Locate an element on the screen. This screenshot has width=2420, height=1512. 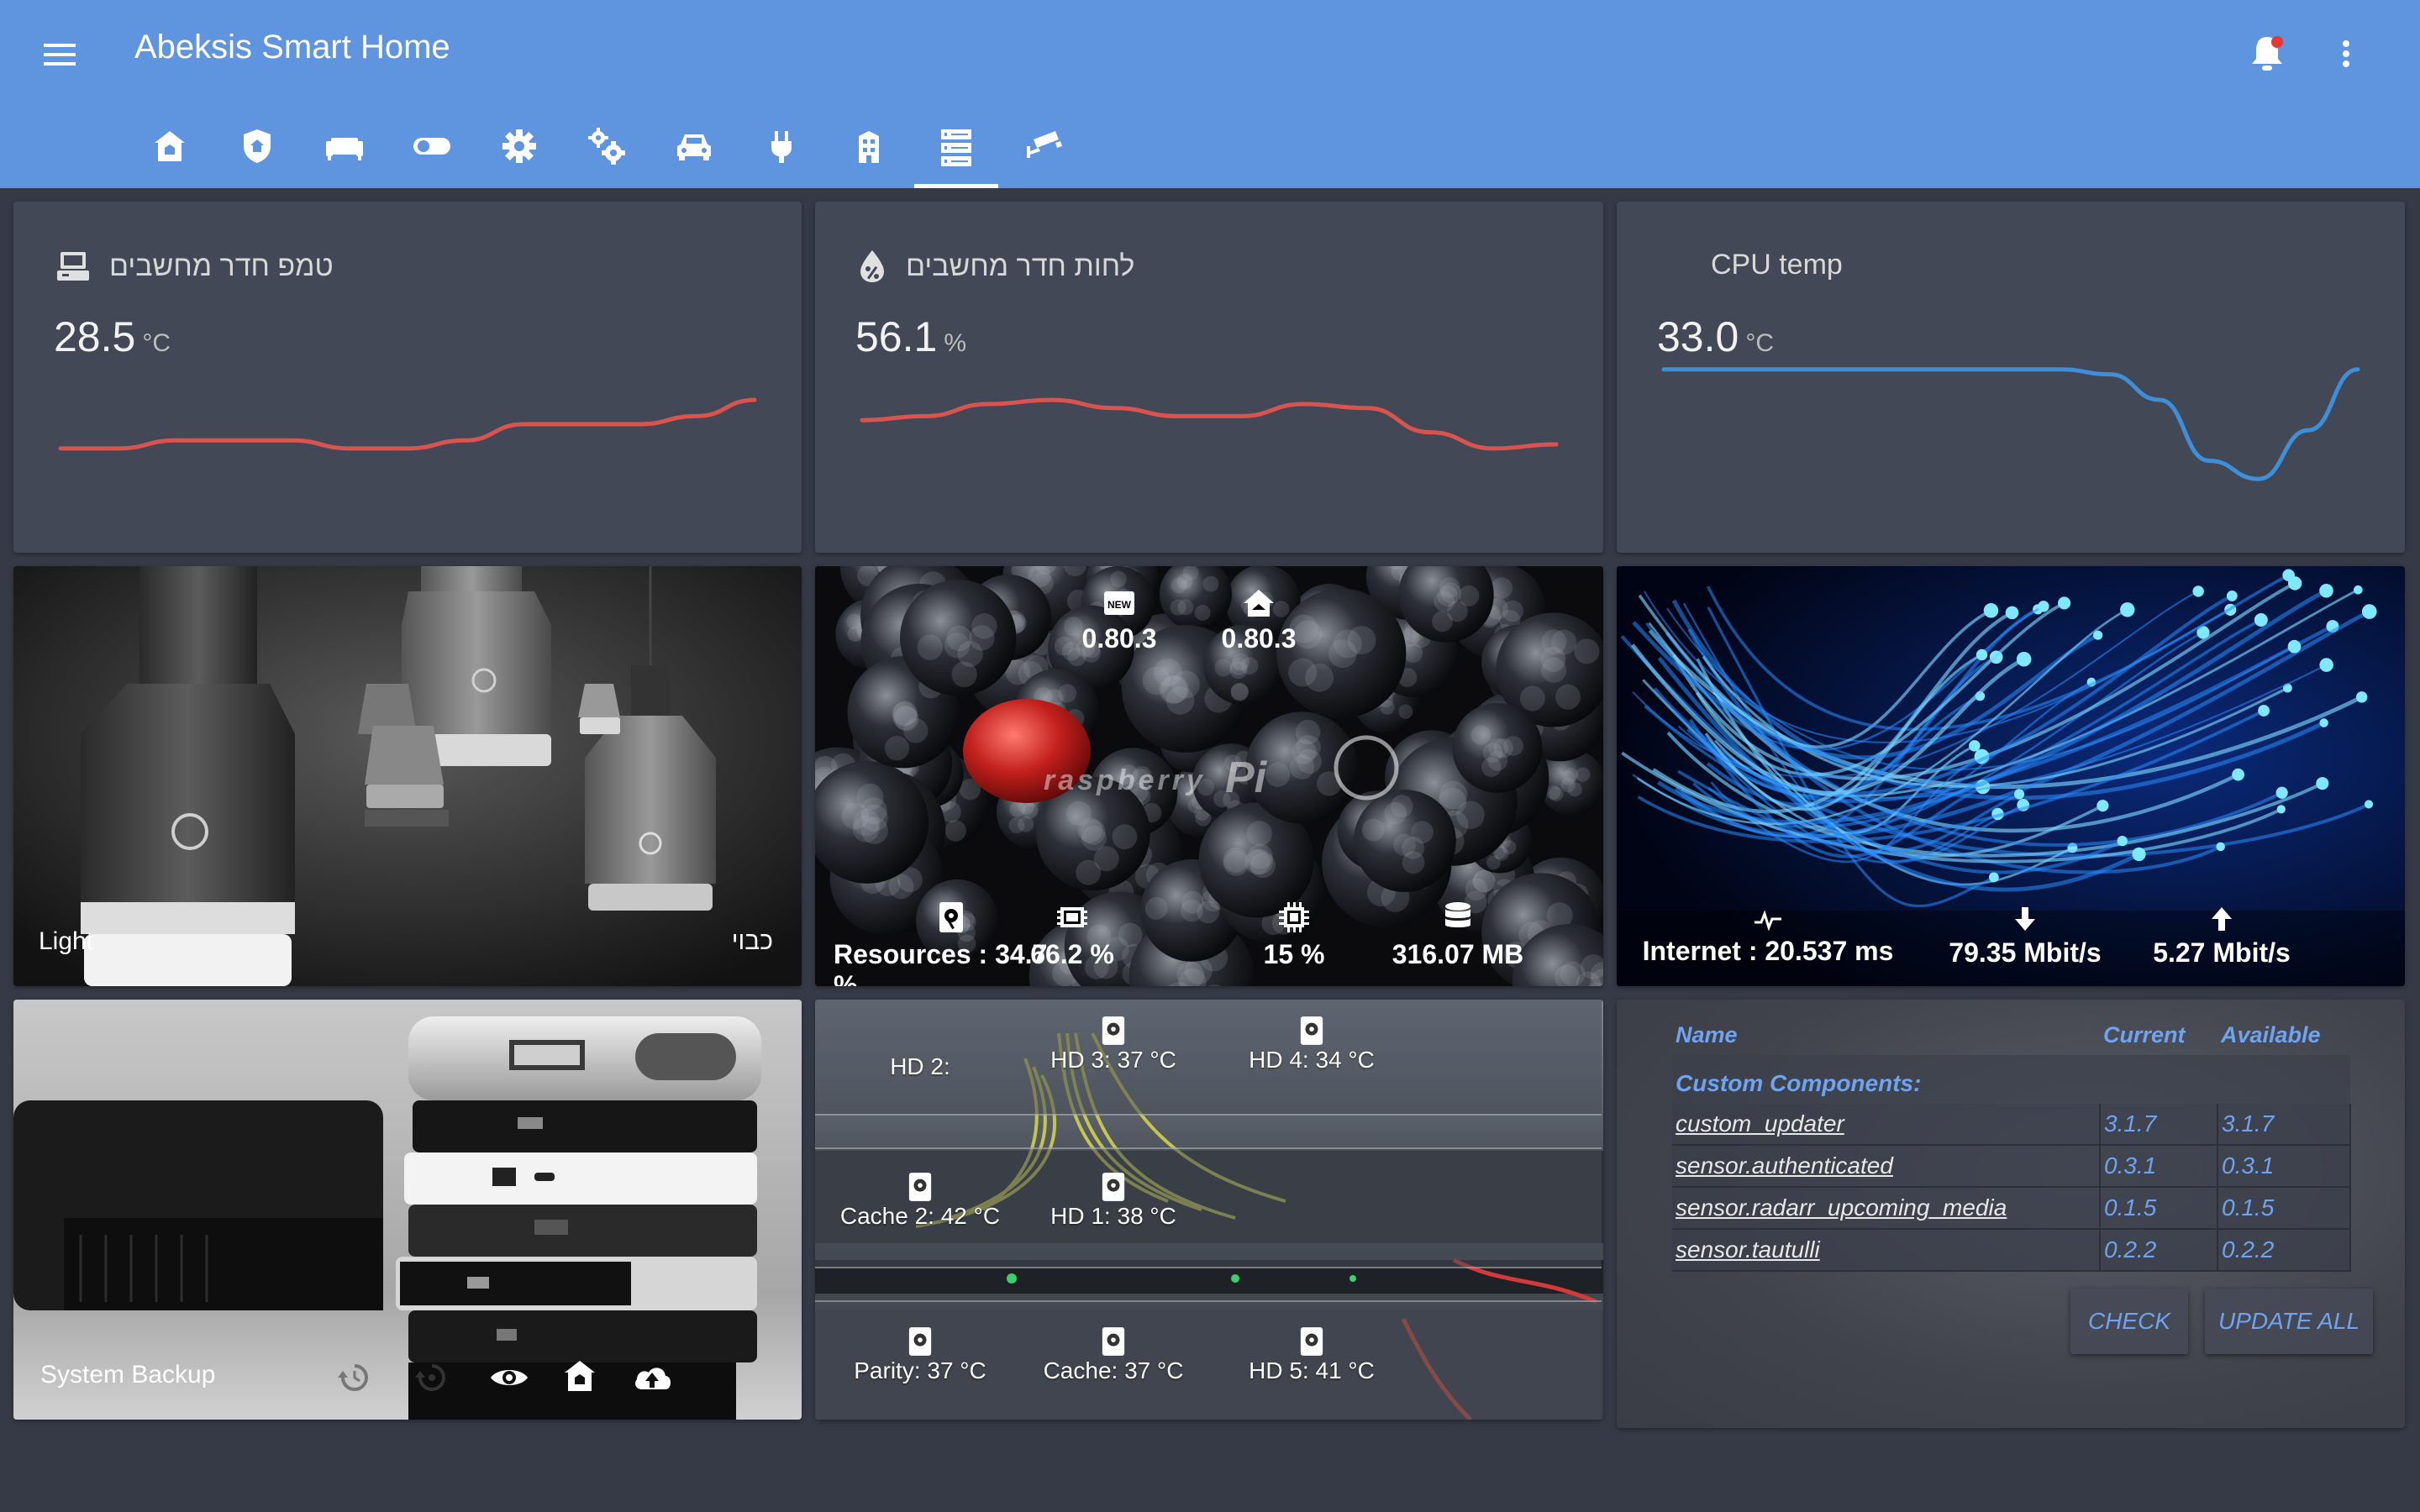
hd-label: HD 5: 41 °C is located at coordinates (1312, 1370).